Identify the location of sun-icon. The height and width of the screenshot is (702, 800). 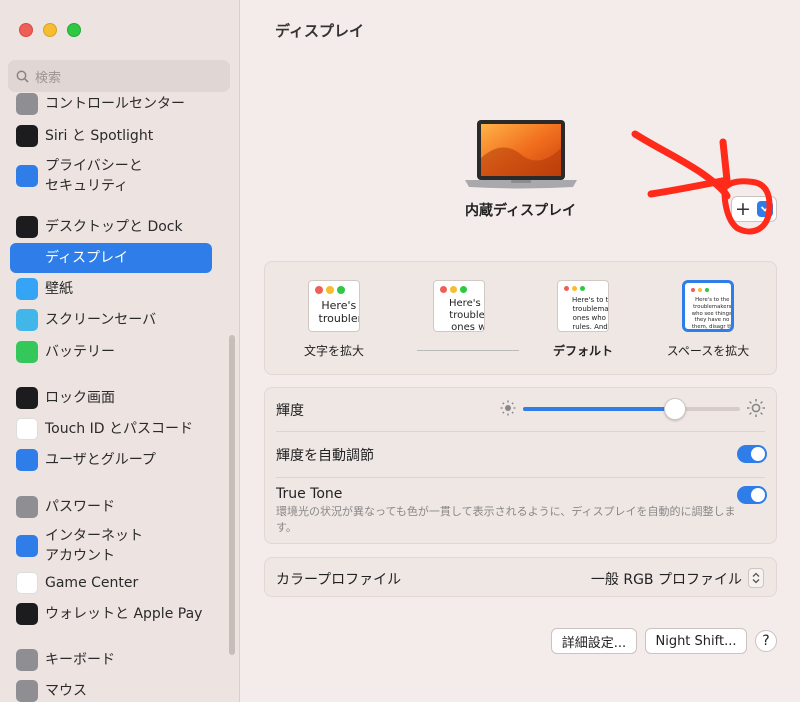
(27, 258).